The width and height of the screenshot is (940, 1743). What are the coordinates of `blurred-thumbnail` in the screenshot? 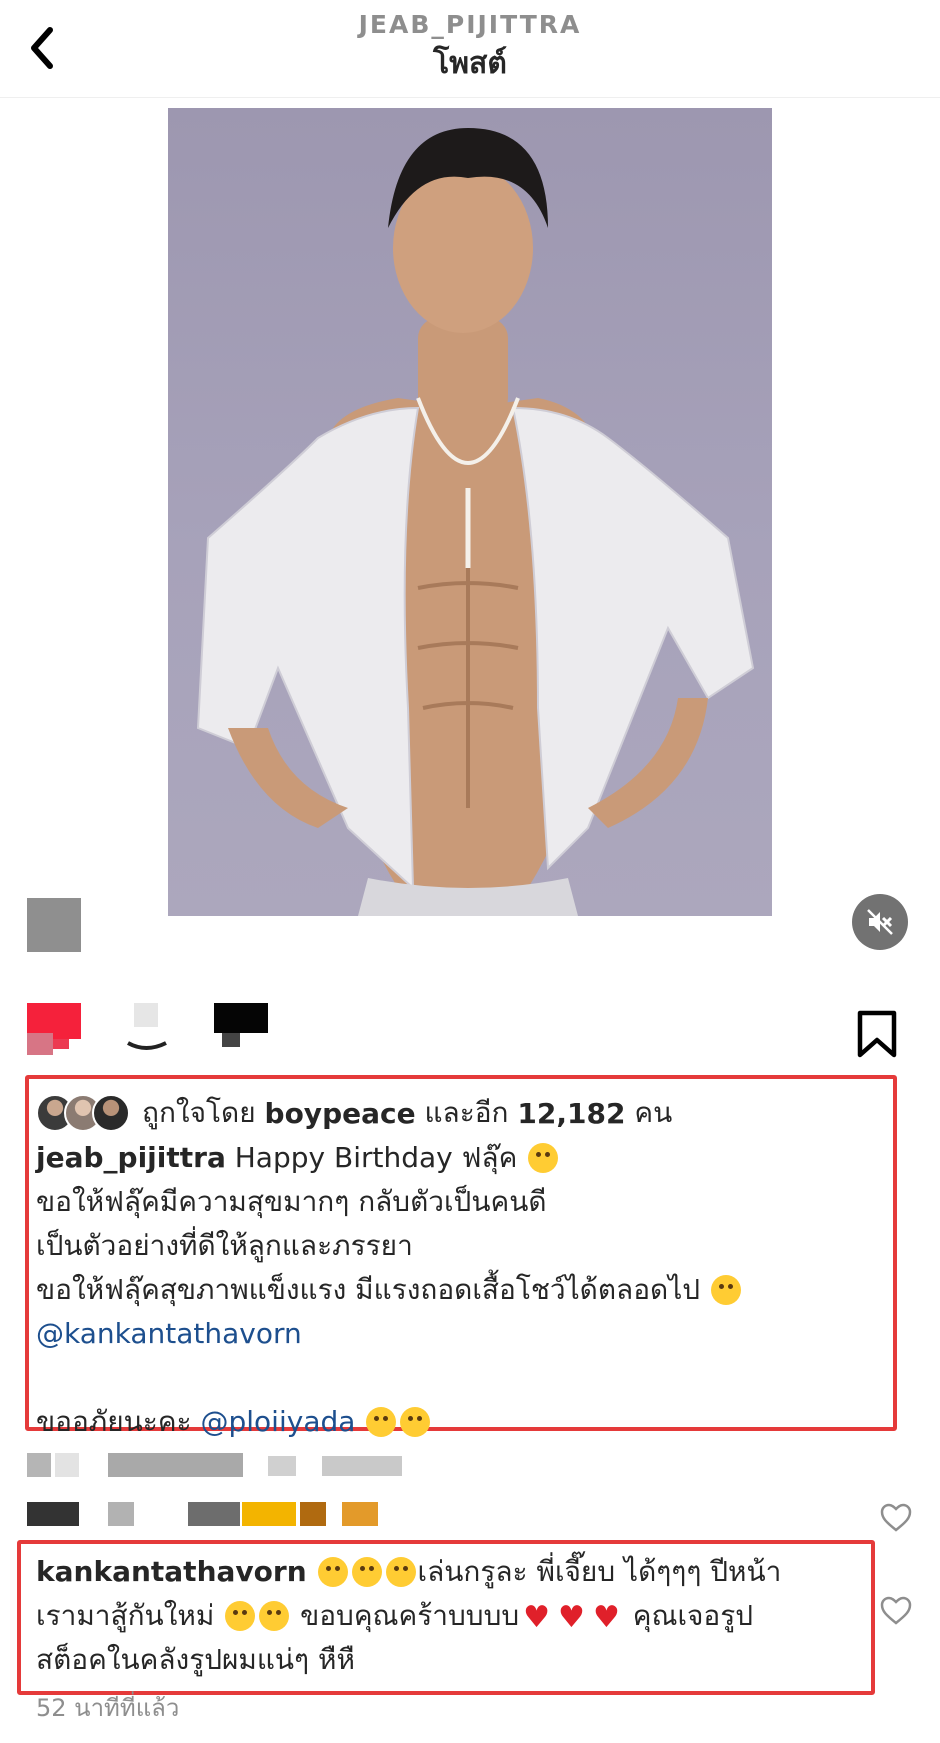 It's located at (54, 925).